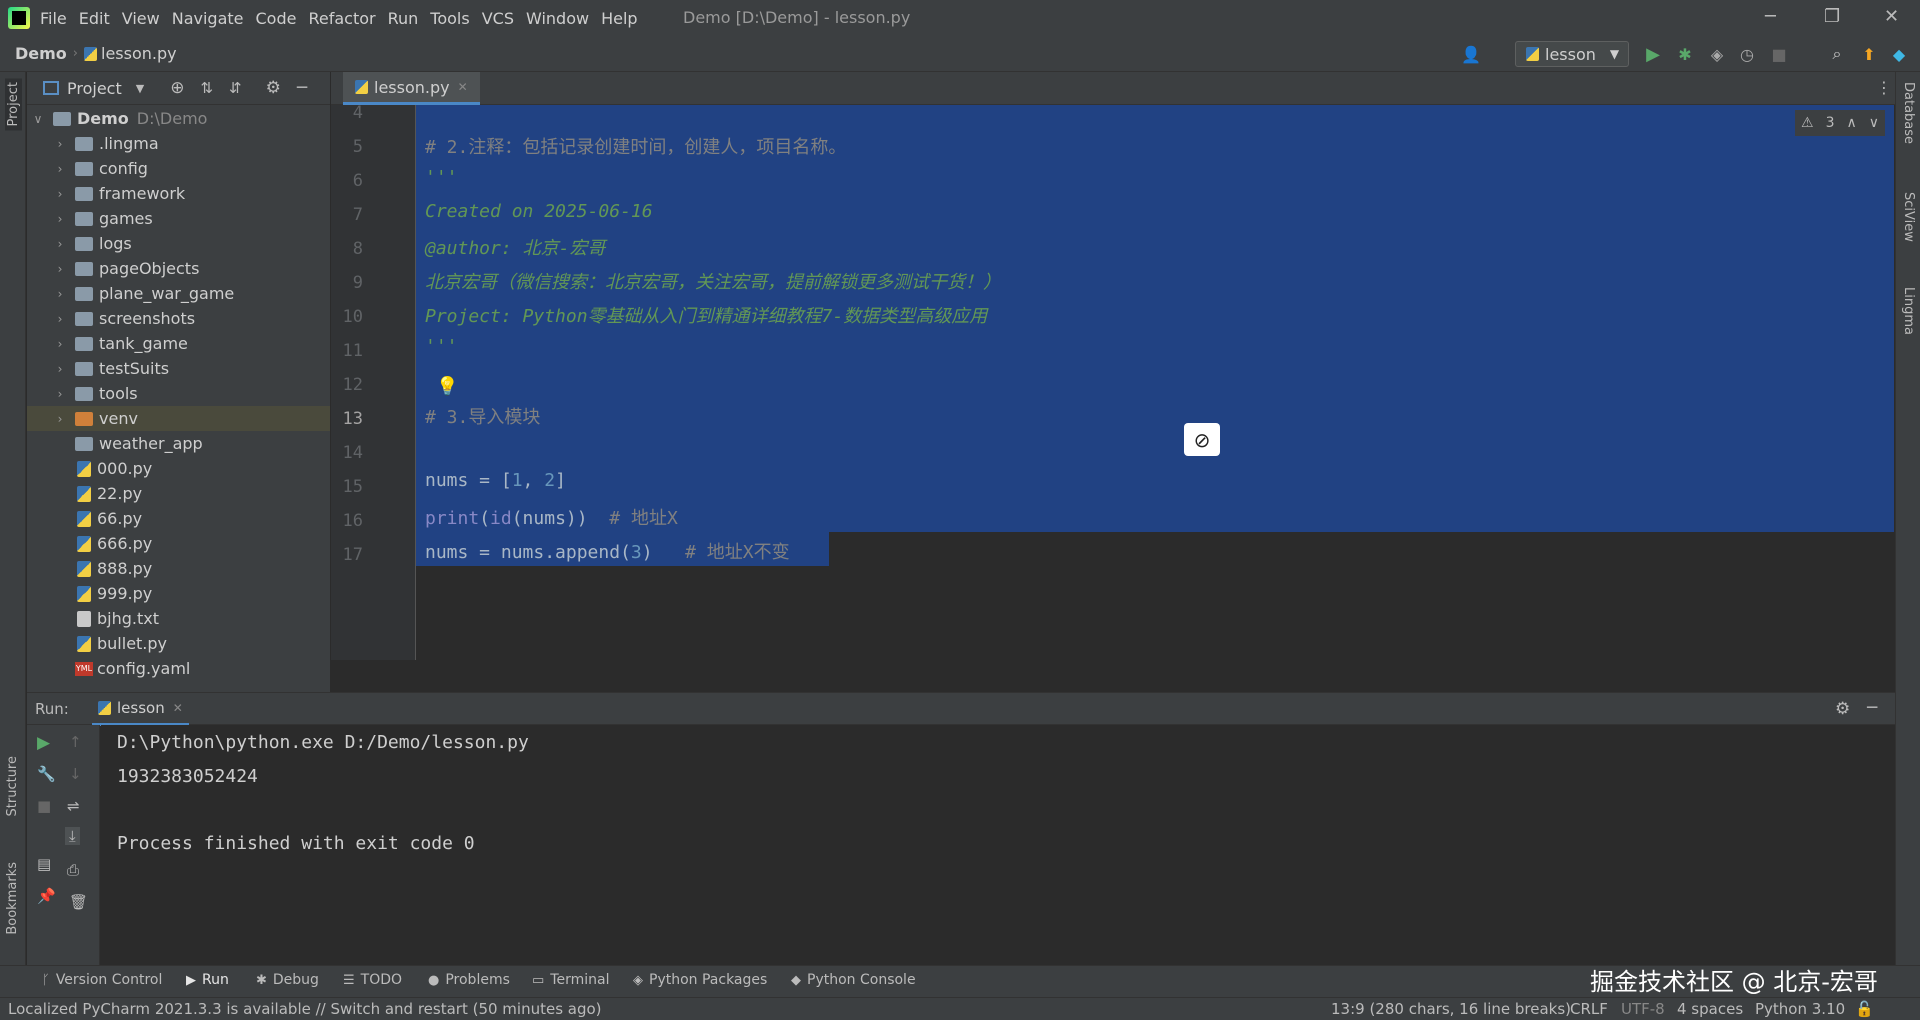 The height and width of the screenshot is (1020, 1920). I want to click on tree-item: 999.py, so click(178, 593).